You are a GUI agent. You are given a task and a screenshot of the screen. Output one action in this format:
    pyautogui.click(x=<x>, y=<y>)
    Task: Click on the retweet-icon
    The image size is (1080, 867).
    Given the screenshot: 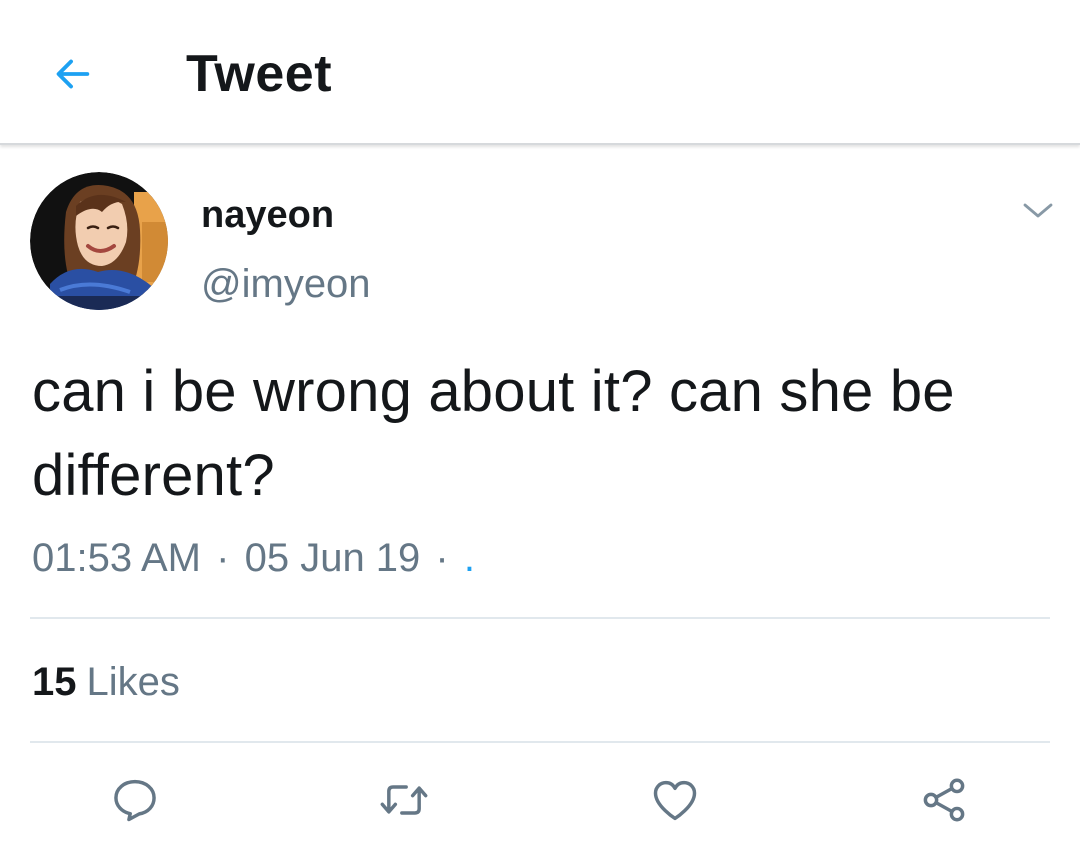 What is the action you would take?
    pyautogui.click(x=404, y=800)
    